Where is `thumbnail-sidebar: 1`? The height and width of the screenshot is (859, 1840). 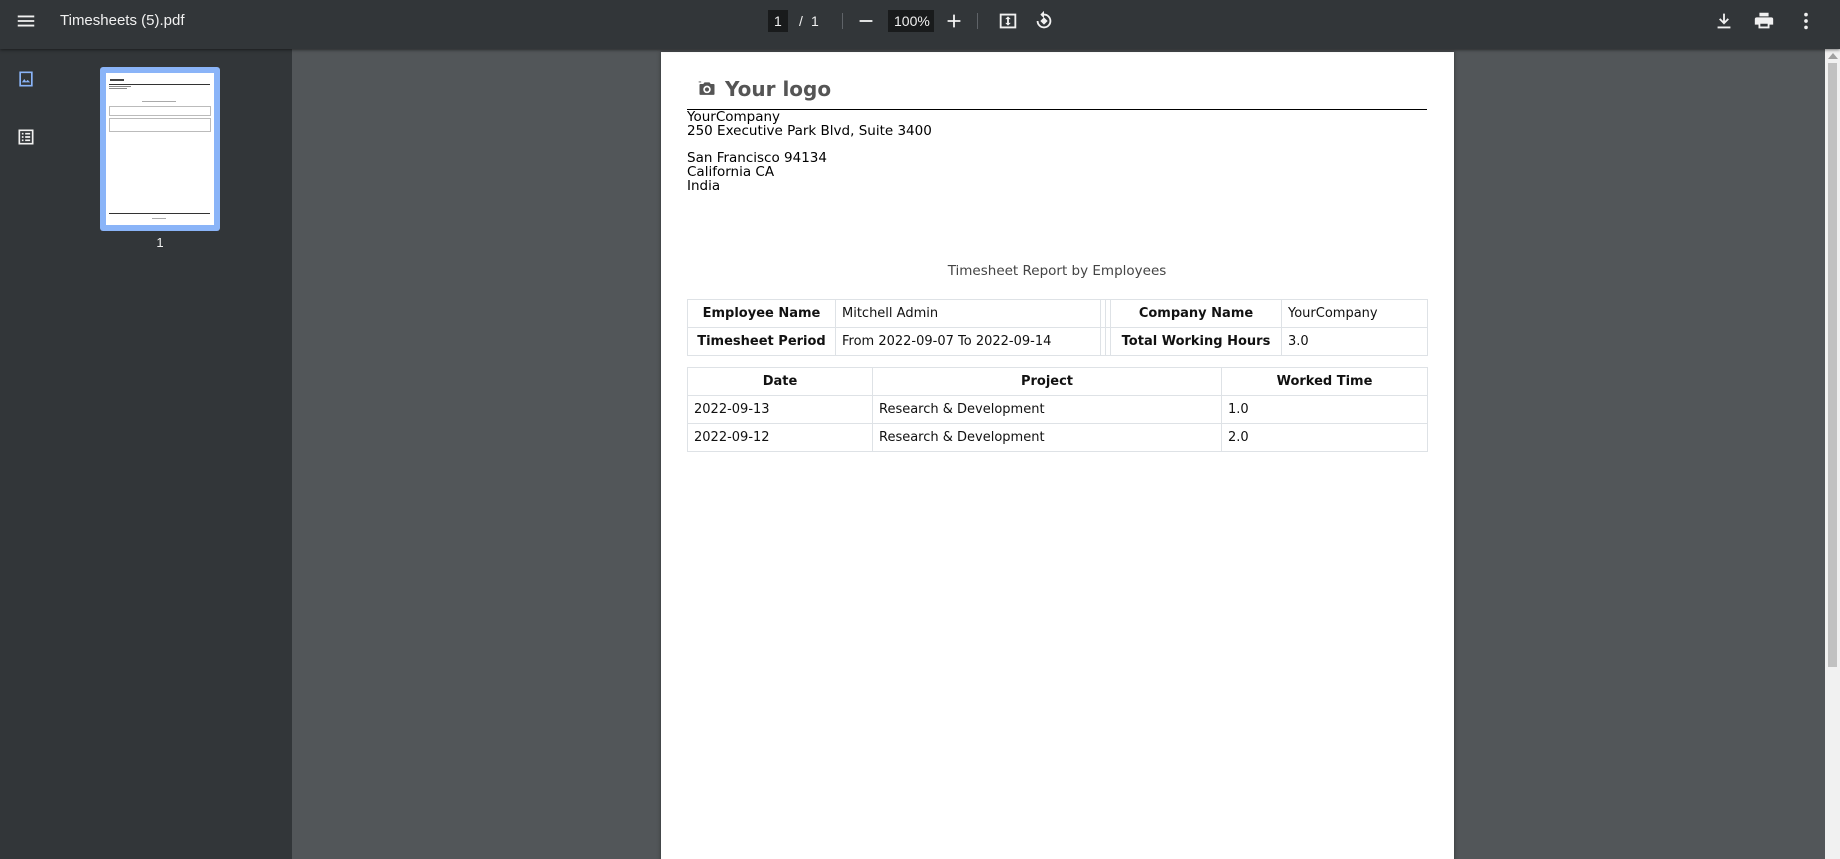
thumbnail-sidebar: 1 is located at coordinates (146, 454).